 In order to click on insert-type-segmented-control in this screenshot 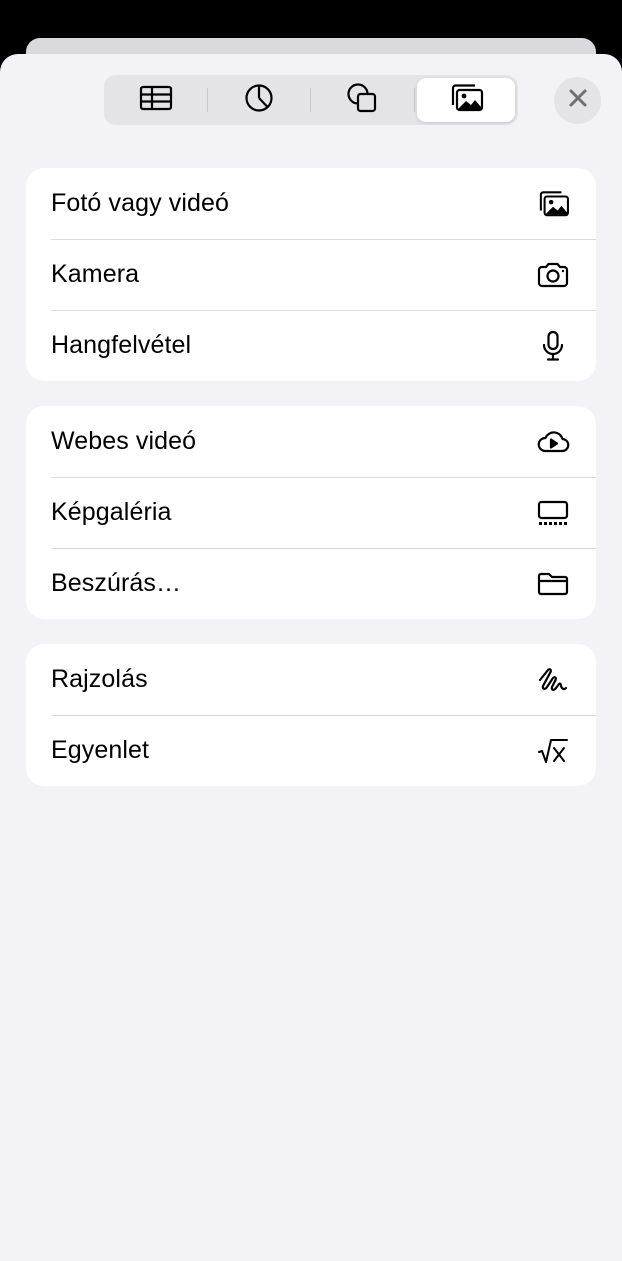, I will do `click(311, 100)`.